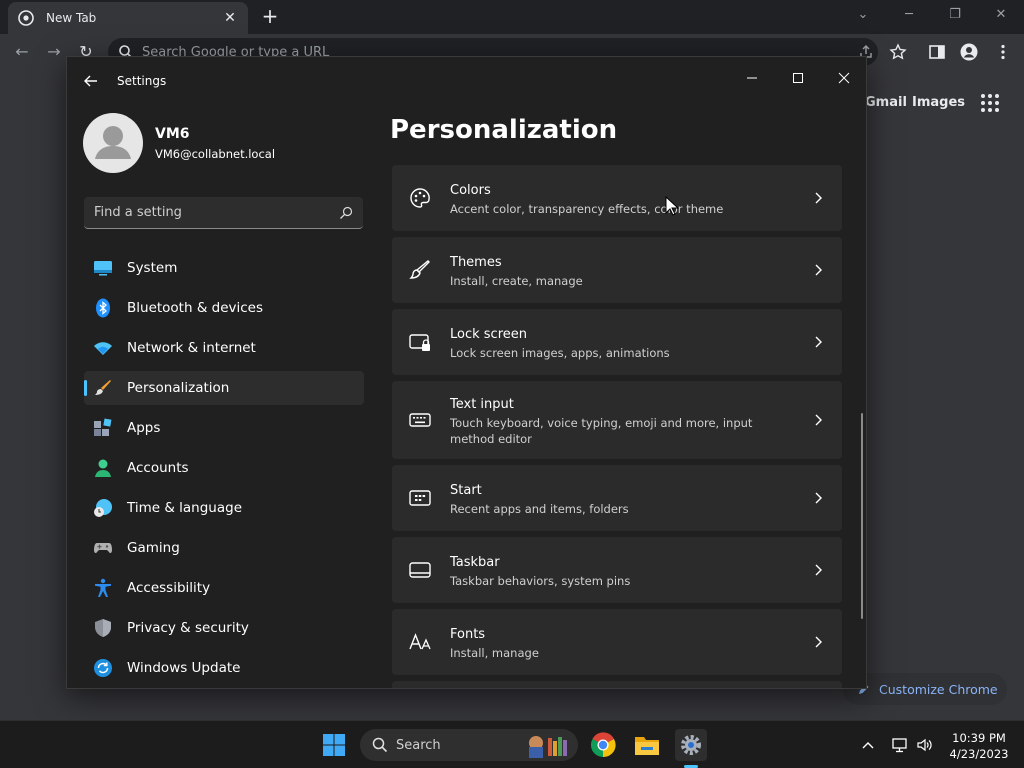  What do you see at coordinates (113, 143) in the screenshot?
I see `avatar` at bounding box center [113, 143].